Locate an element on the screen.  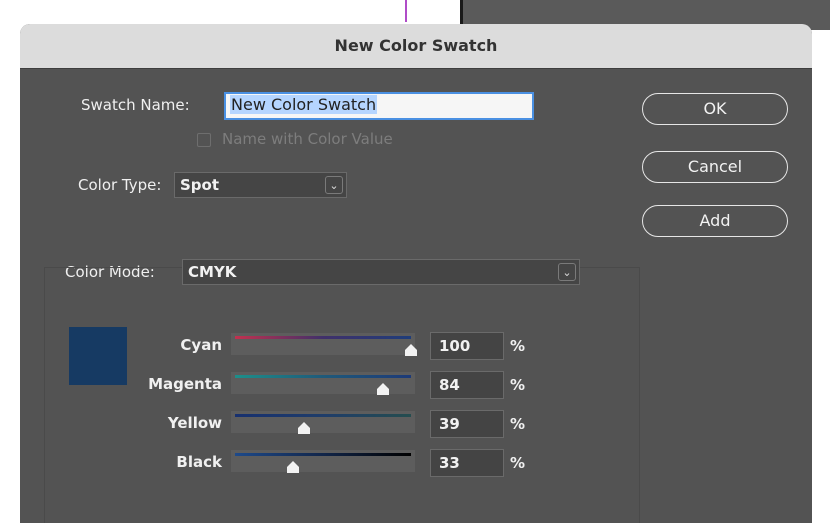
magenta-unit: % is located at coordinates (518, 385).